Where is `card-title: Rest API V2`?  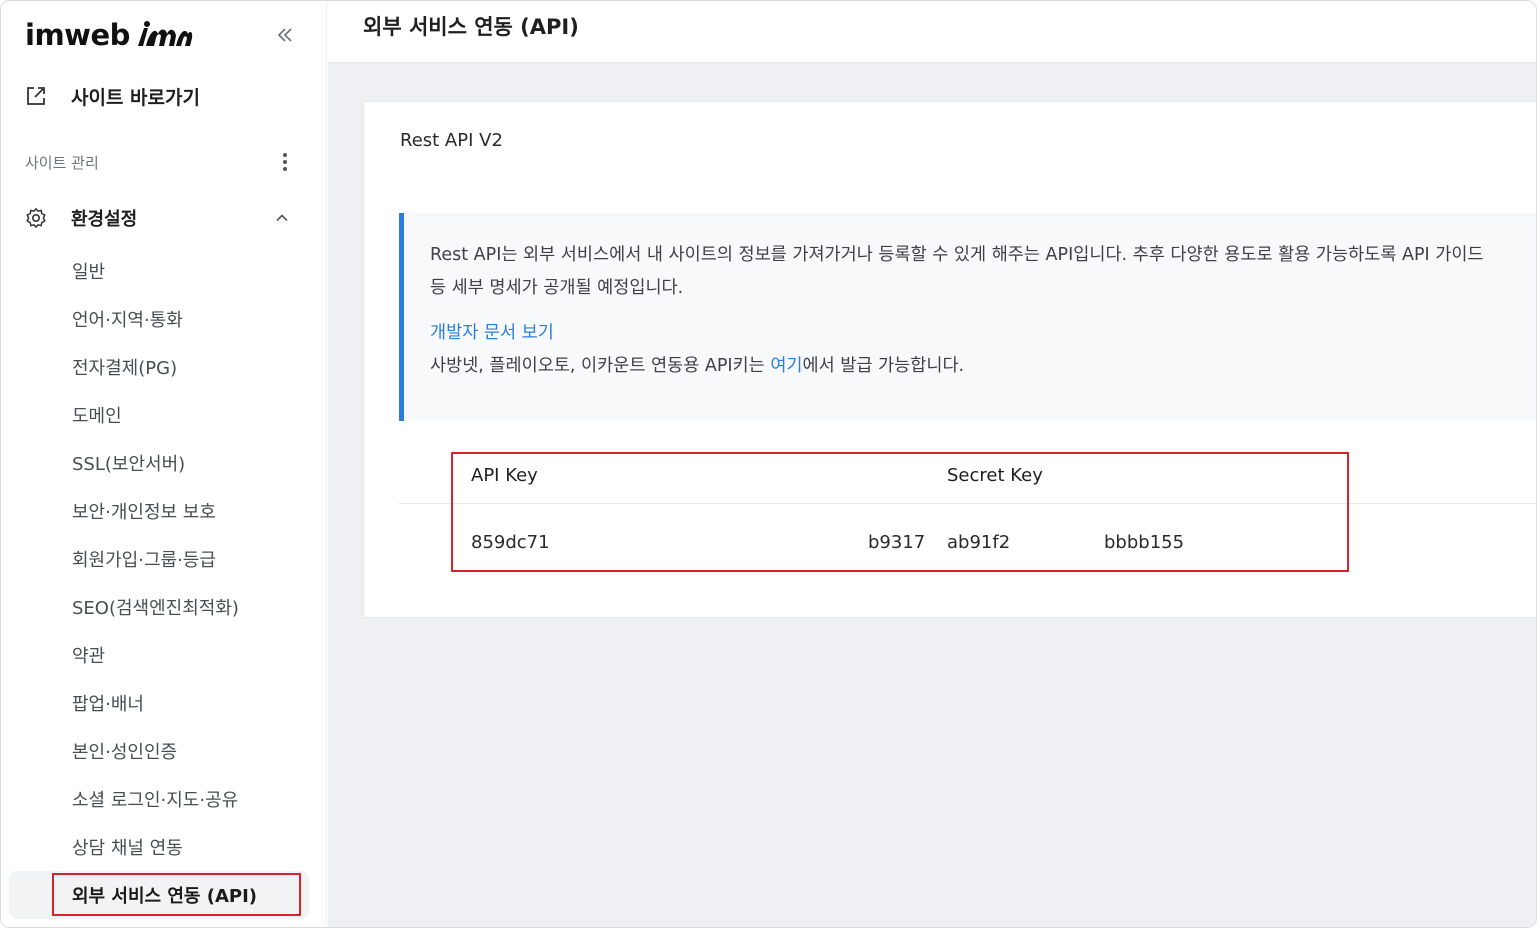
card-title: Rest API V2 is located at coordinates (451, 140).